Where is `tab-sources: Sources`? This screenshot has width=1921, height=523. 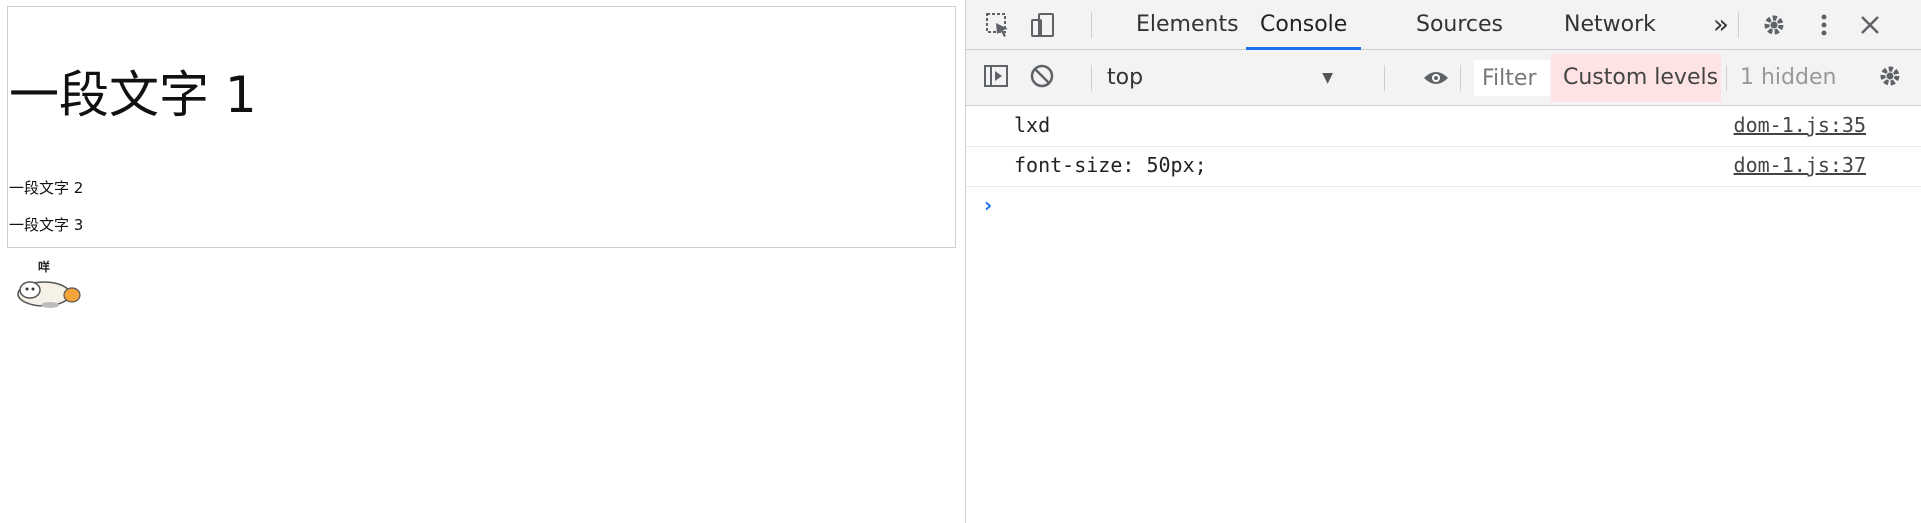
tab-sources: Sources is located at coordinates (1459, 25).